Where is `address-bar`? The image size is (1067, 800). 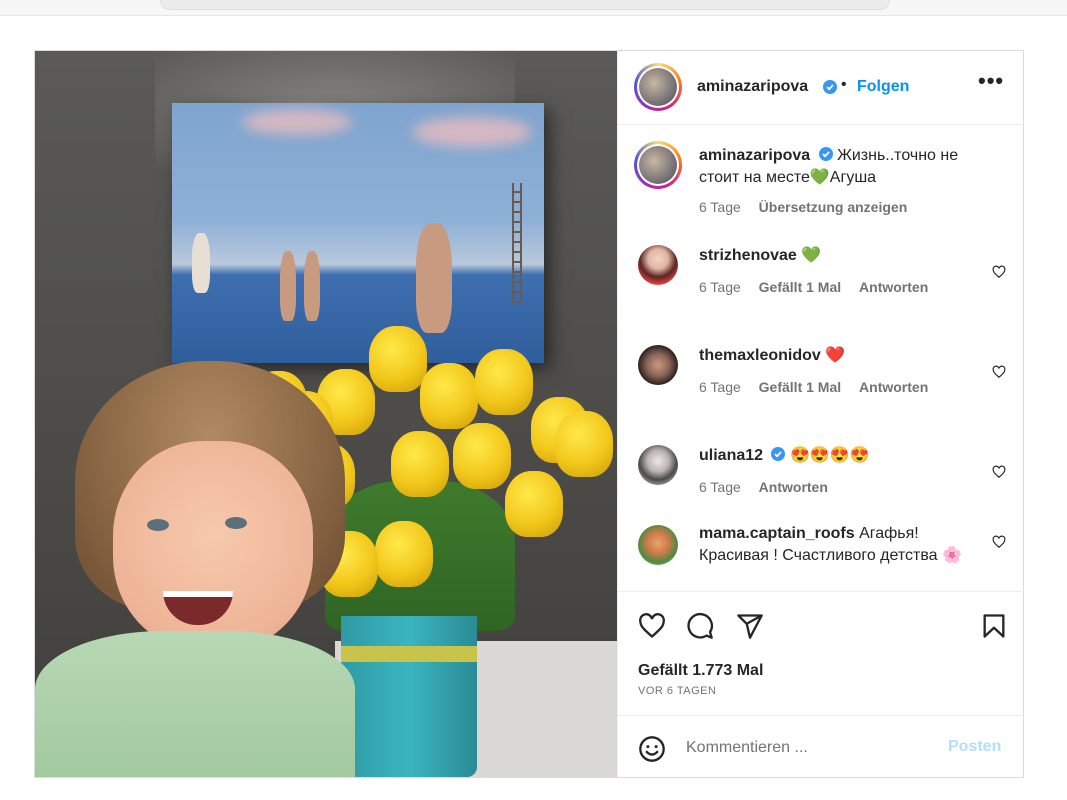 address-bar is located at coordinates (525, 5).